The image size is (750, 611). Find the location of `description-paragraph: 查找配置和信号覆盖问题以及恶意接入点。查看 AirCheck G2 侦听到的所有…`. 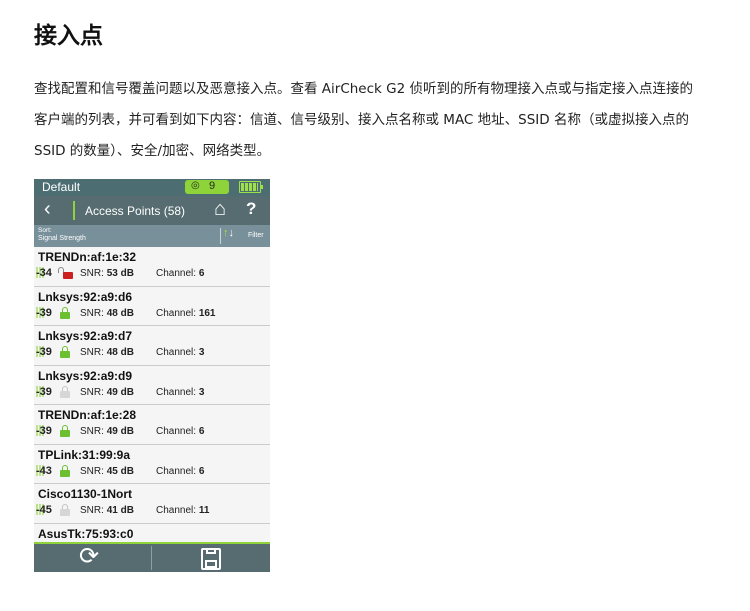

description-paragraph: 查找配置和信号覆盖问题以及恶意接入点。查看 AirCheck G2 侦听到的所有… is located at coordinates (379, 120).